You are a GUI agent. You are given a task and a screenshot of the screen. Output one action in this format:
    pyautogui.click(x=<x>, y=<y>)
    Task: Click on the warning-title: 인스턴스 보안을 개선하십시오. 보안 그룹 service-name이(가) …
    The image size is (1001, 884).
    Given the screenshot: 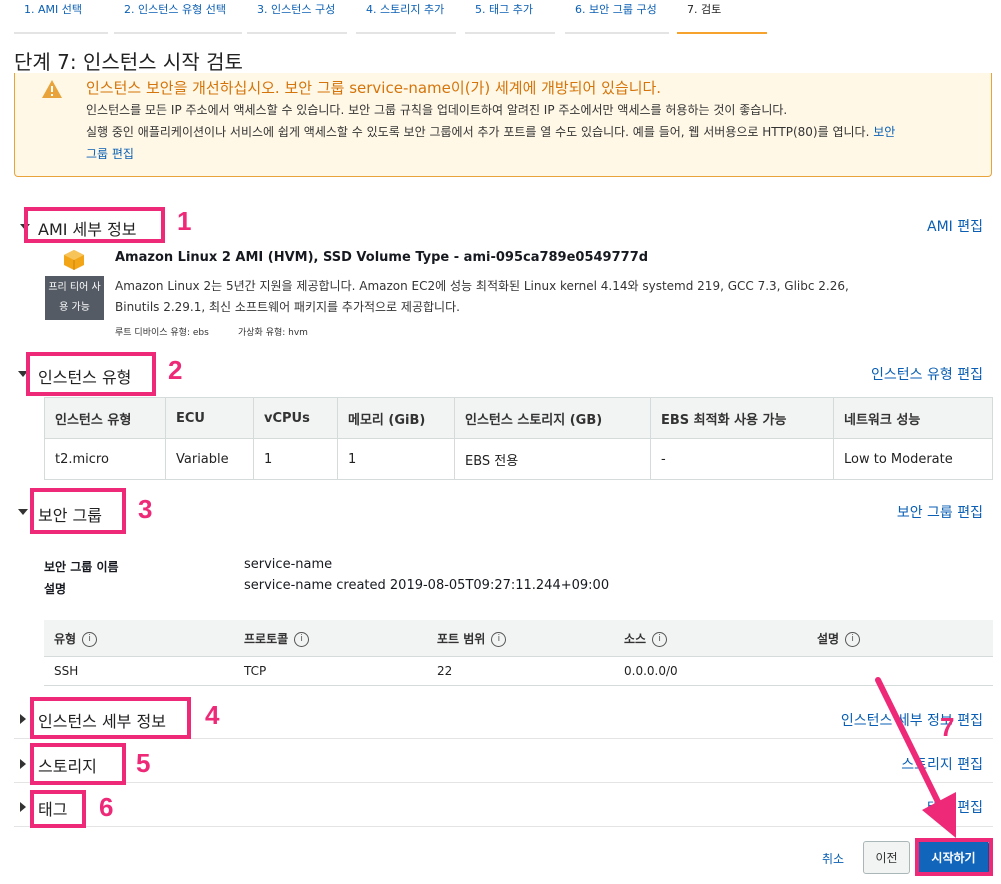 What is the action you would take?
    pyautogui.click(x=374, y=88)
    